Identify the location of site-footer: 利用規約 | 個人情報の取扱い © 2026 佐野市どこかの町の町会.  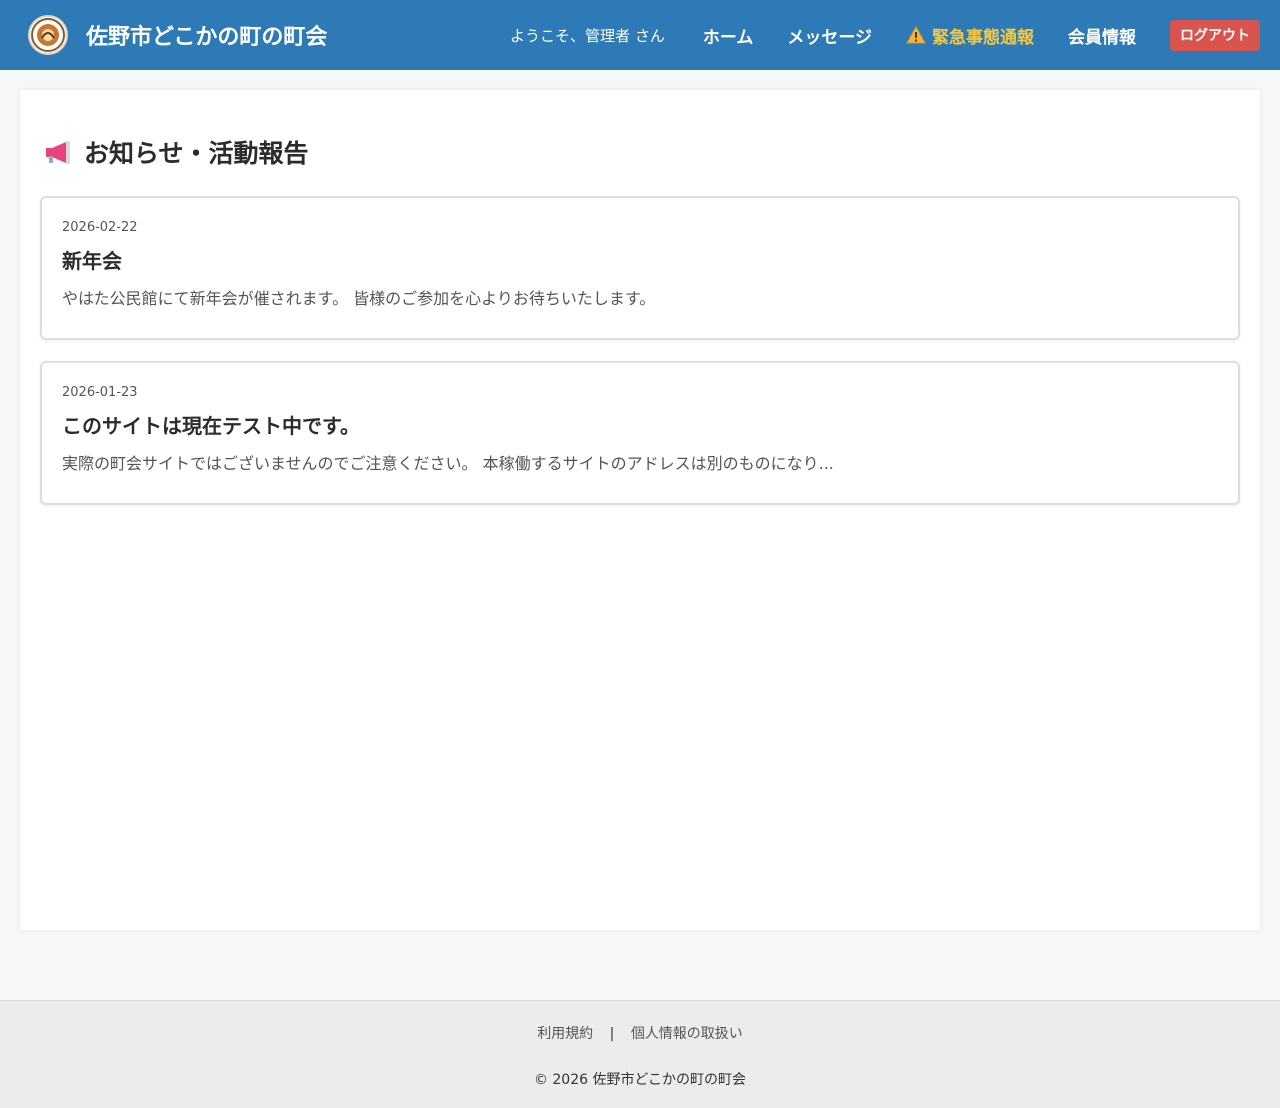
(640, 1054).